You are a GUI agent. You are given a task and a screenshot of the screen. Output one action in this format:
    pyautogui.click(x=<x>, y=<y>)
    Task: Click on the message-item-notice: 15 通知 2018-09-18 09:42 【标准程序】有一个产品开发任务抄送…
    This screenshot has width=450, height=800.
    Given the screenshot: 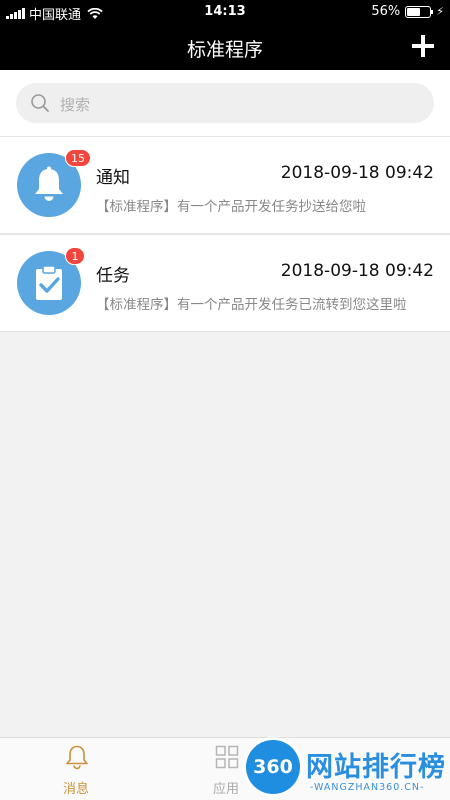 What is the action you would take?
    pyautogui.click(x=225, y=185)
    